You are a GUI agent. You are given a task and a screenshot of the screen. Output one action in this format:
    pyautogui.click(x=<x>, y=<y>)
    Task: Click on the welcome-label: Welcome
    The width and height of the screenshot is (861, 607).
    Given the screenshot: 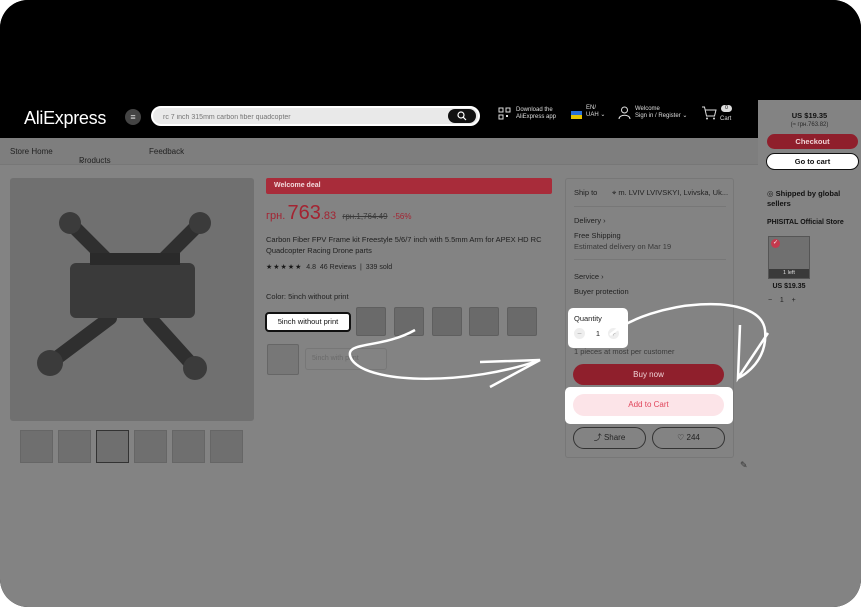 What is the action you would take?
    pyautogui.click(x=647, y=109)
    